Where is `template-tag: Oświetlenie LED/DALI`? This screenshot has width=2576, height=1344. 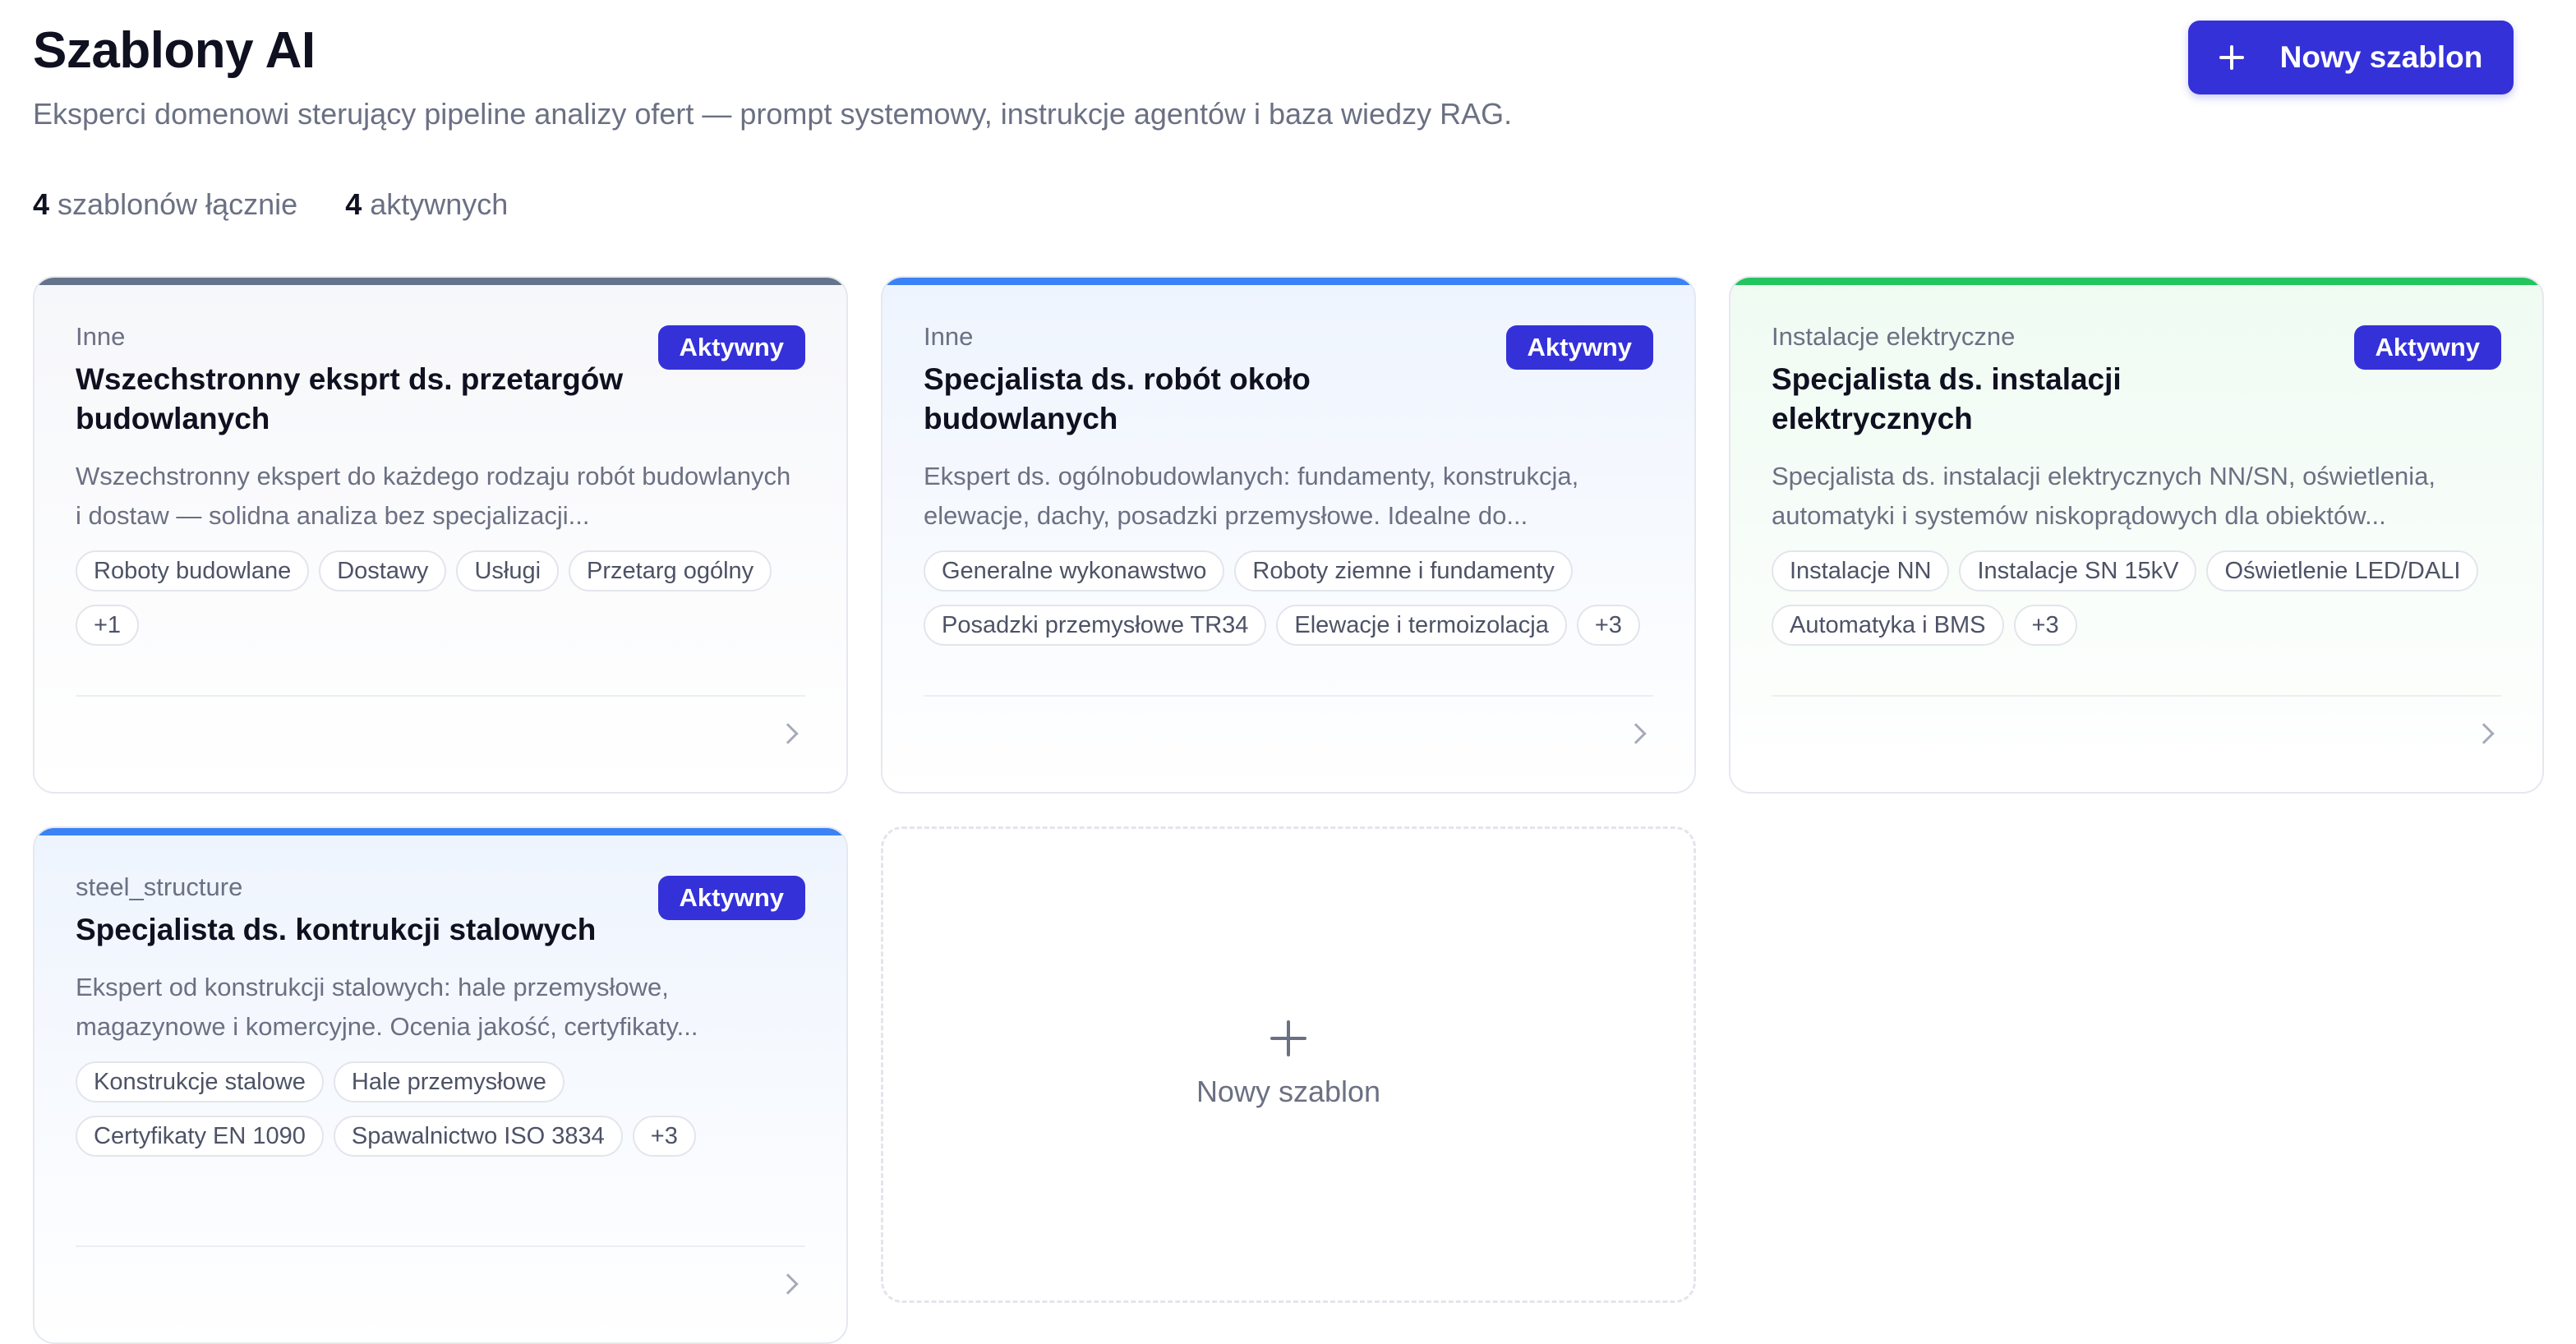 template-tag: Oświetlenie LED/DALI is located at coordinates (2342, 570).